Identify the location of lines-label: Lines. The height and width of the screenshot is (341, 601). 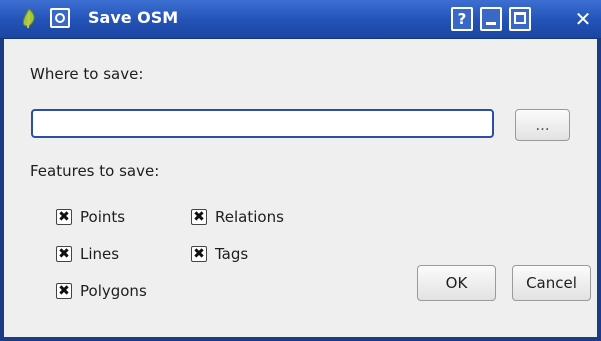
(100, 254).